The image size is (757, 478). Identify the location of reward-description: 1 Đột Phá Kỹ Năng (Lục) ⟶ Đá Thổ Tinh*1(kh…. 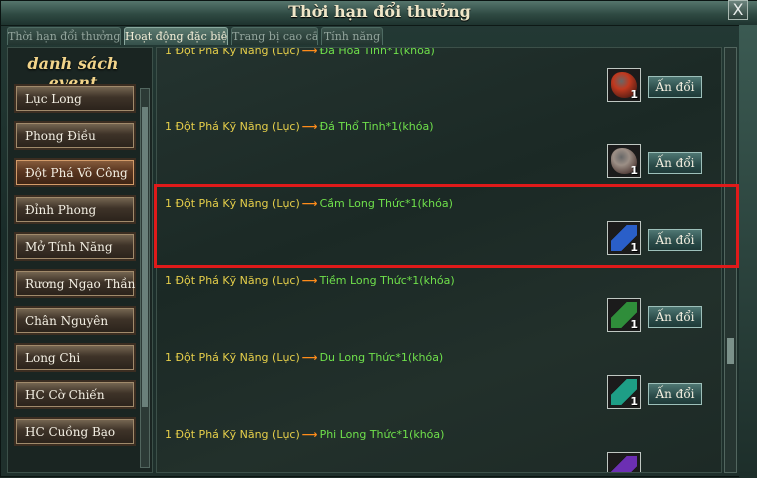
(299, 126).